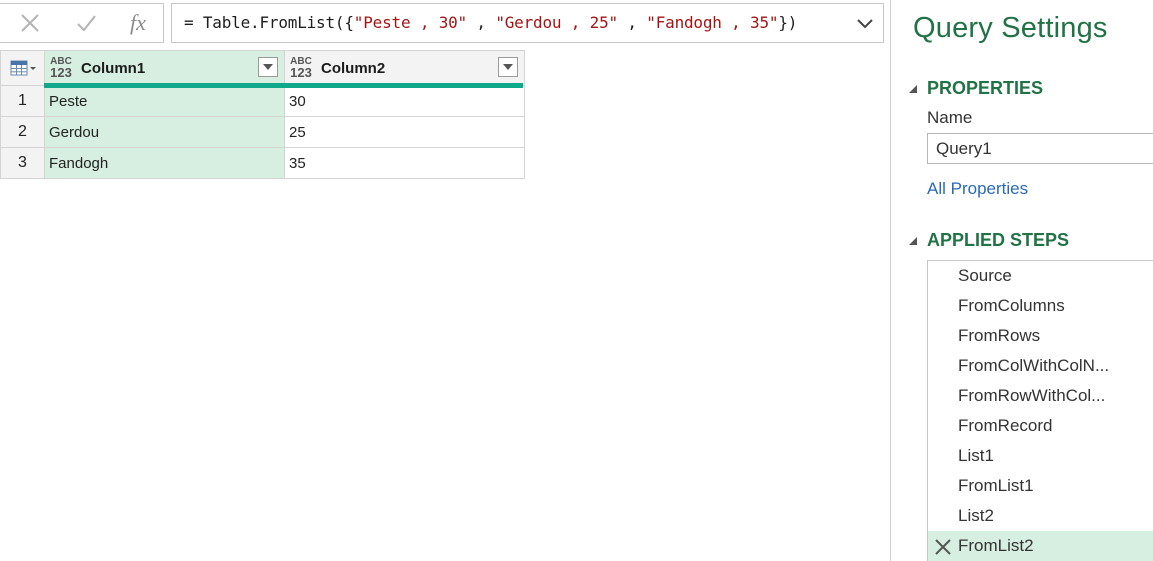 The image size is (1153, 561). I want to click on table-row: 1 Peste 30, so click(262, 101).